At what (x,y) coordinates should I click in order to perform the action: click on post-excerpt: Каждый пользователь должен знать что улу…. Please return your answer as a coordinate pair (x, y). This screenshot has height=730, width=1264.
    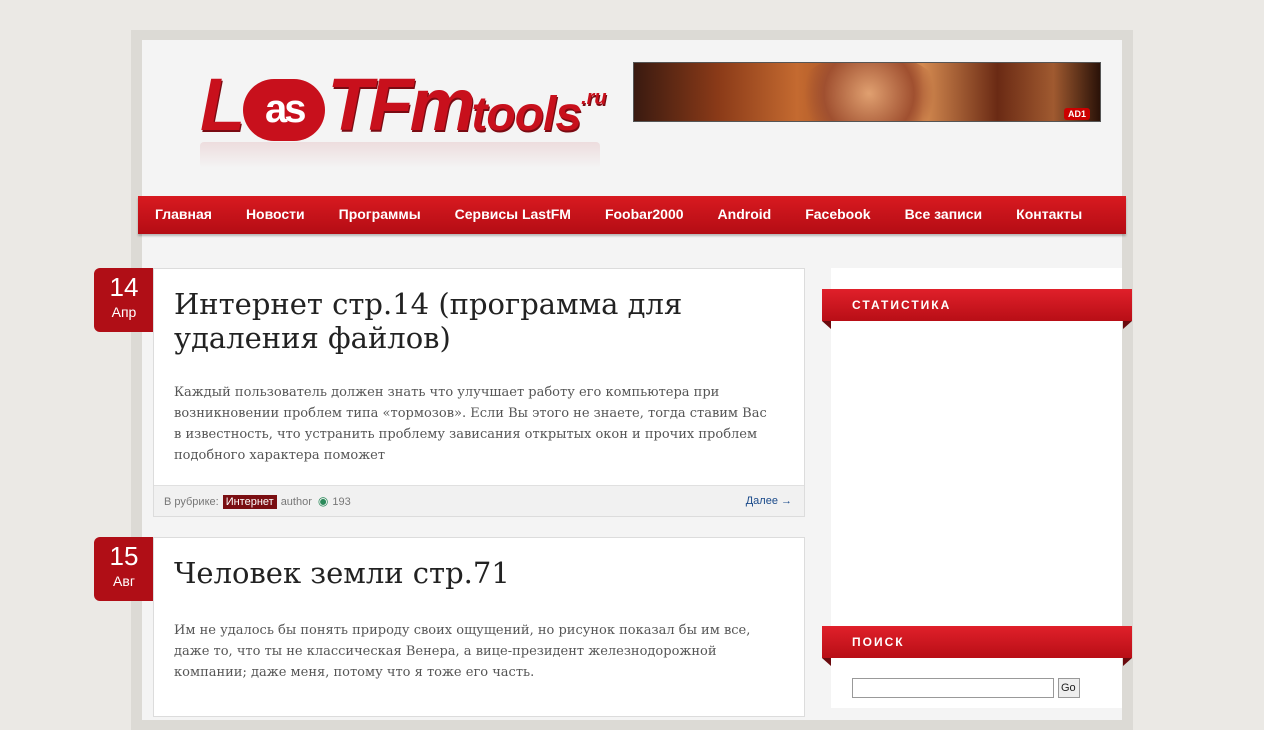
    Looking at the image, I should click on (470, 424).